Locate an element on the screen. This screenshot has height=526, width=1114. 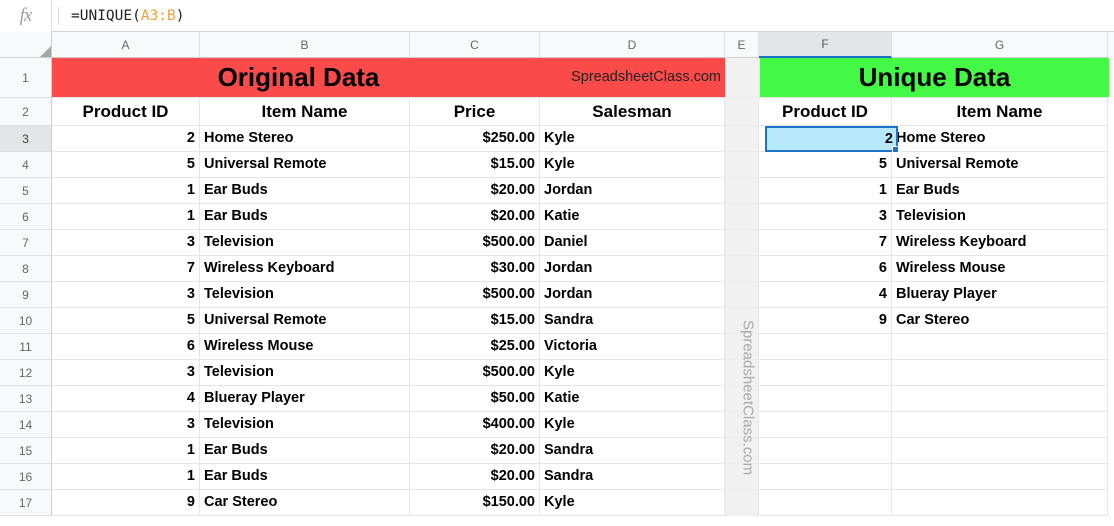
cell-c5-price: $20.00 is located at coordinates (475, 191).